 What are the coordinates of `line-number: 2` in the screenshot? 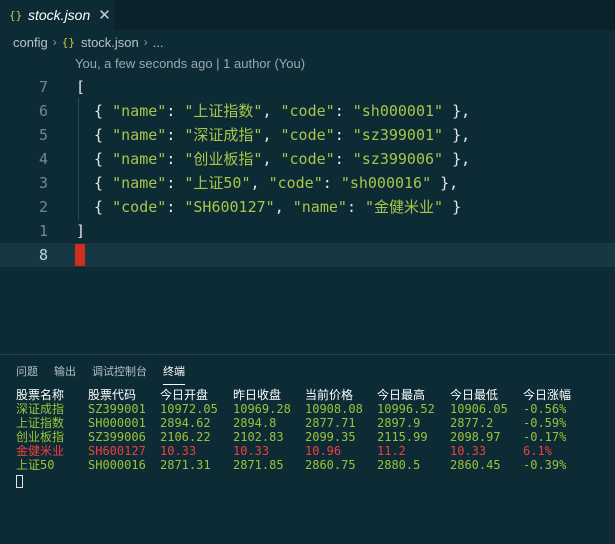 It's located at (43, 207).